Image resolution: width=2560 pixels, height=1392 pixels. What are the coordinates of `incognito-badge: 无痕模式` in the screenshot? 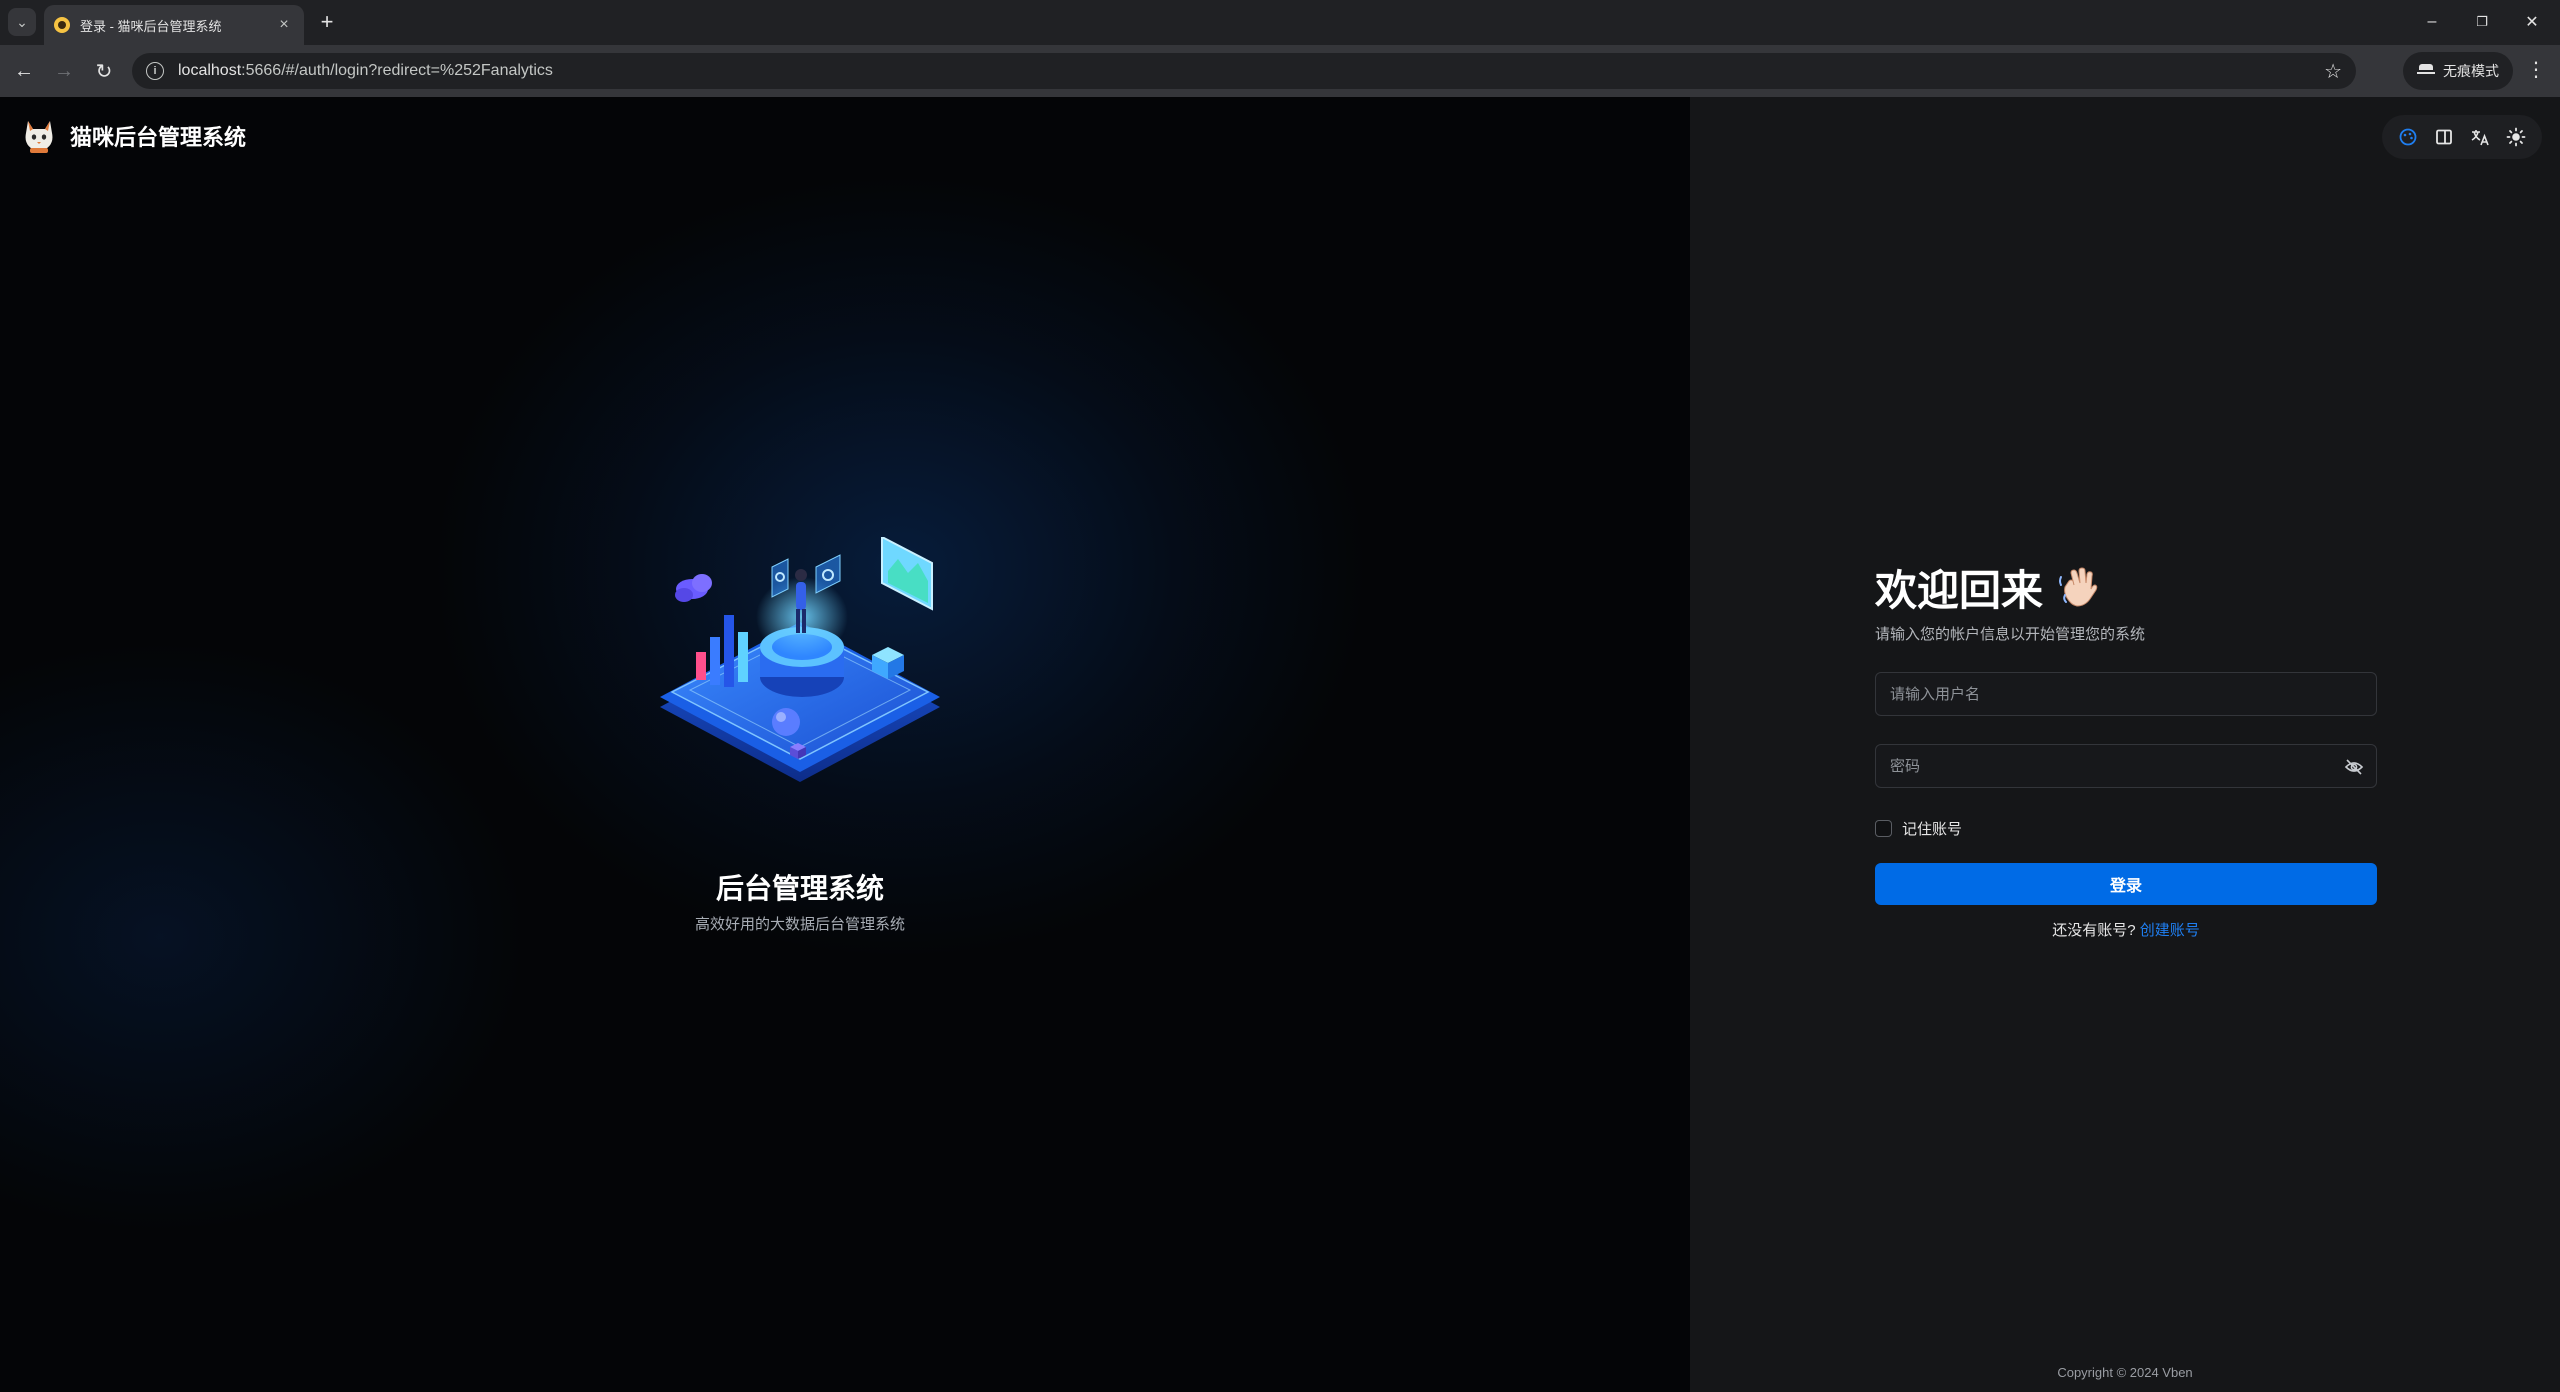 It's located at (2458, 71).